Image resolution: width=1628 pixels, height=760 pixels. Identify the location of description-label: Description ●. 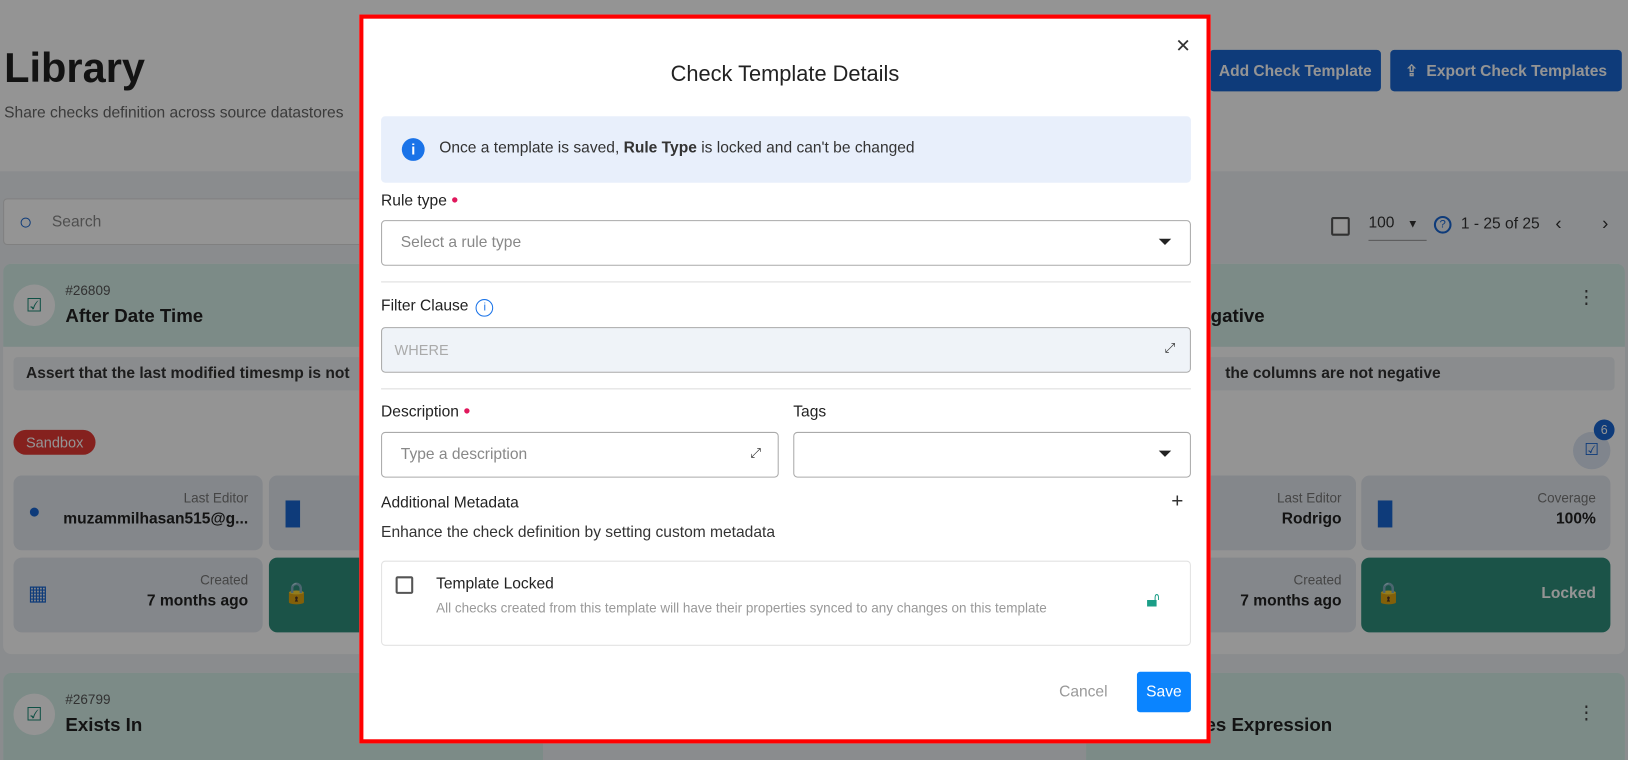
(426, 412).